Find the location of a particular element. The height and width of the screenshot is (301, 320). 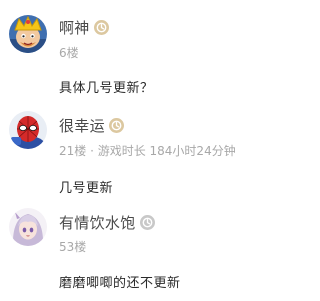

comment-floor: 6楼 is located at coordinates (69, 53).